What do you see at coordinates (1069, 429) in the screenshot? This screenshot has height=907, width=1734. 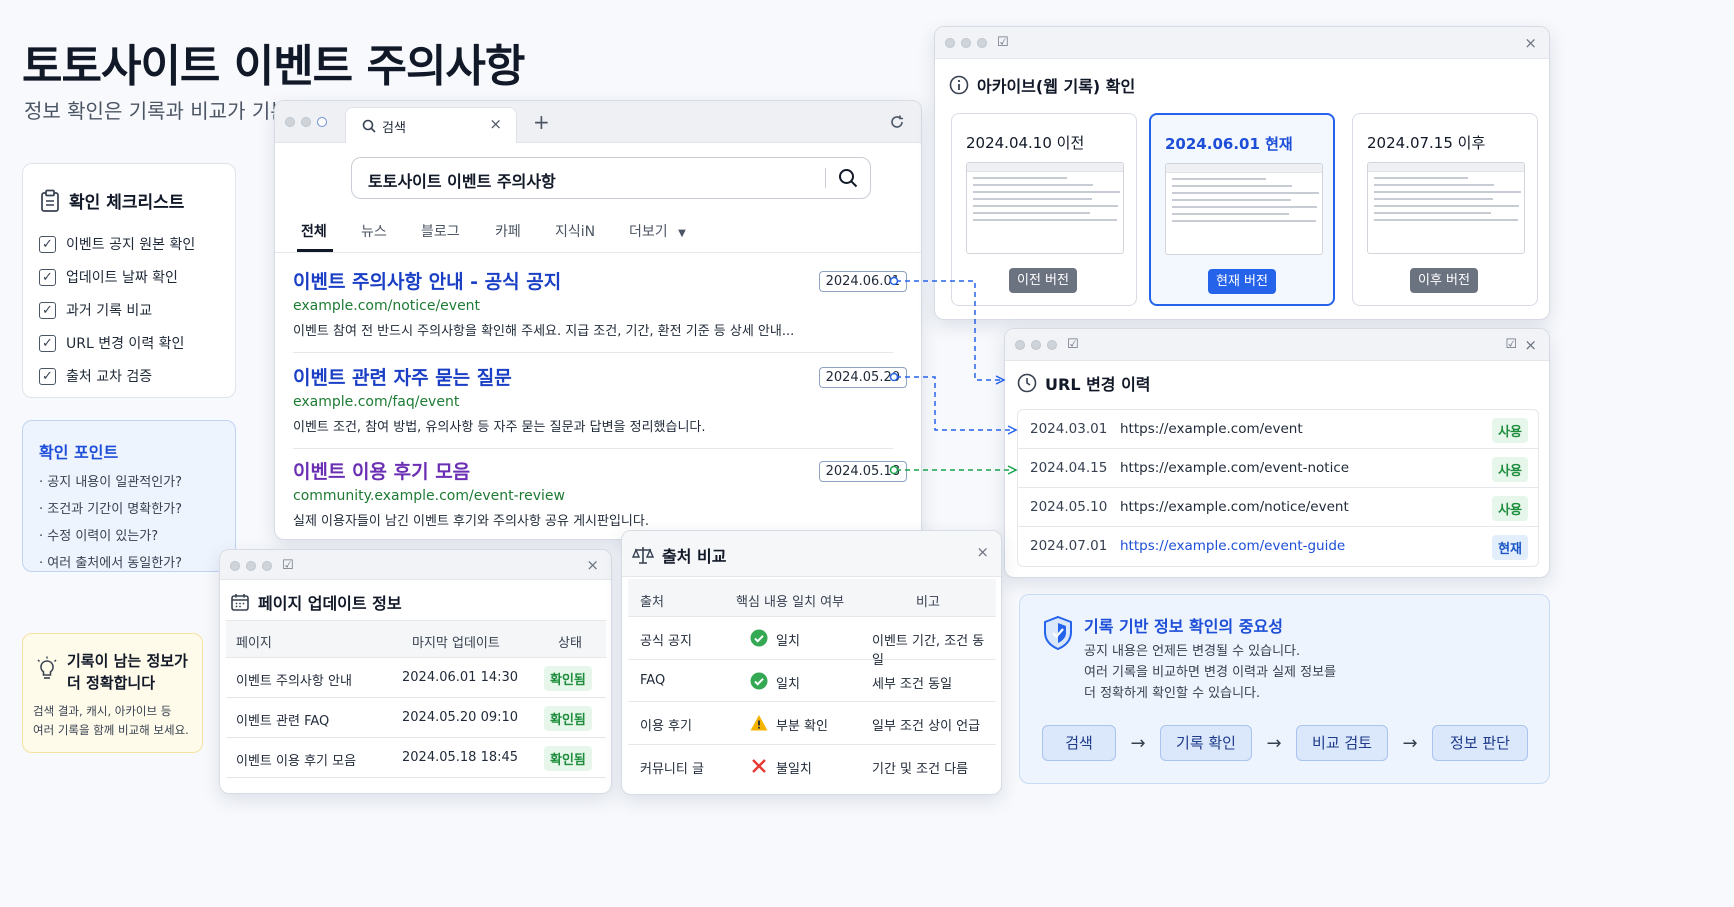 I see `url-history-date: 2024.03.01` at bounding box center [1069, 429].